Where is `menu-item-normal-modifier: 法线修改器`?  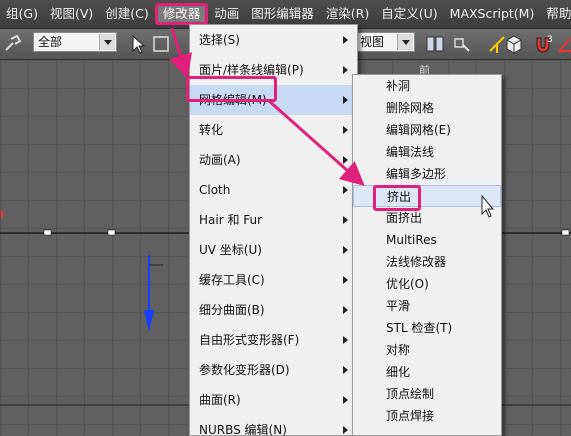
menu-item-normal-modifier: 法线修改器 is located at coordinates (427, 262).